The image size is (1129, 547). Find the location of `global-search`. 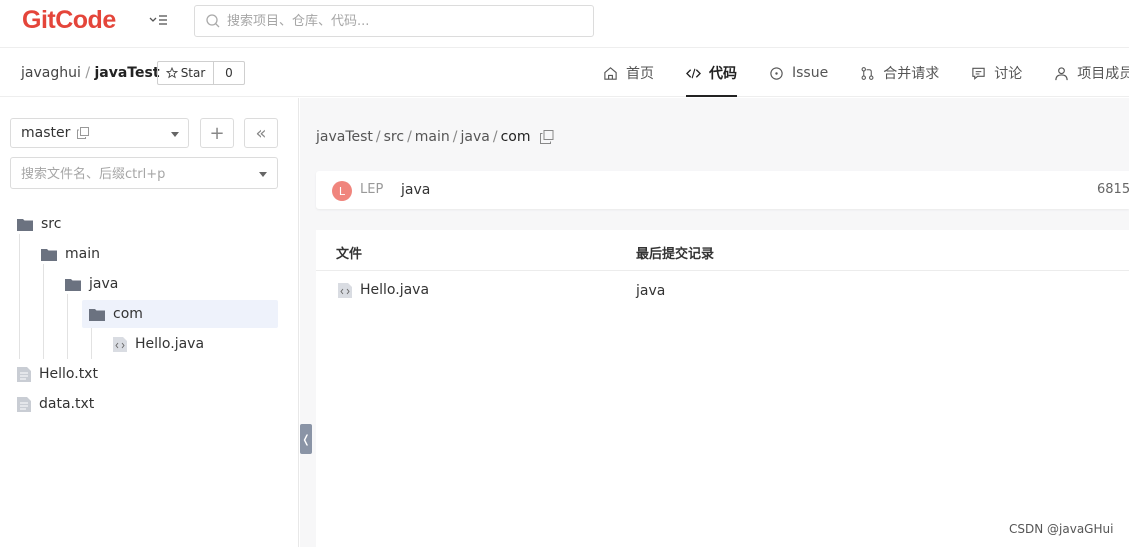

global-search is located at coordinates (394, 21).